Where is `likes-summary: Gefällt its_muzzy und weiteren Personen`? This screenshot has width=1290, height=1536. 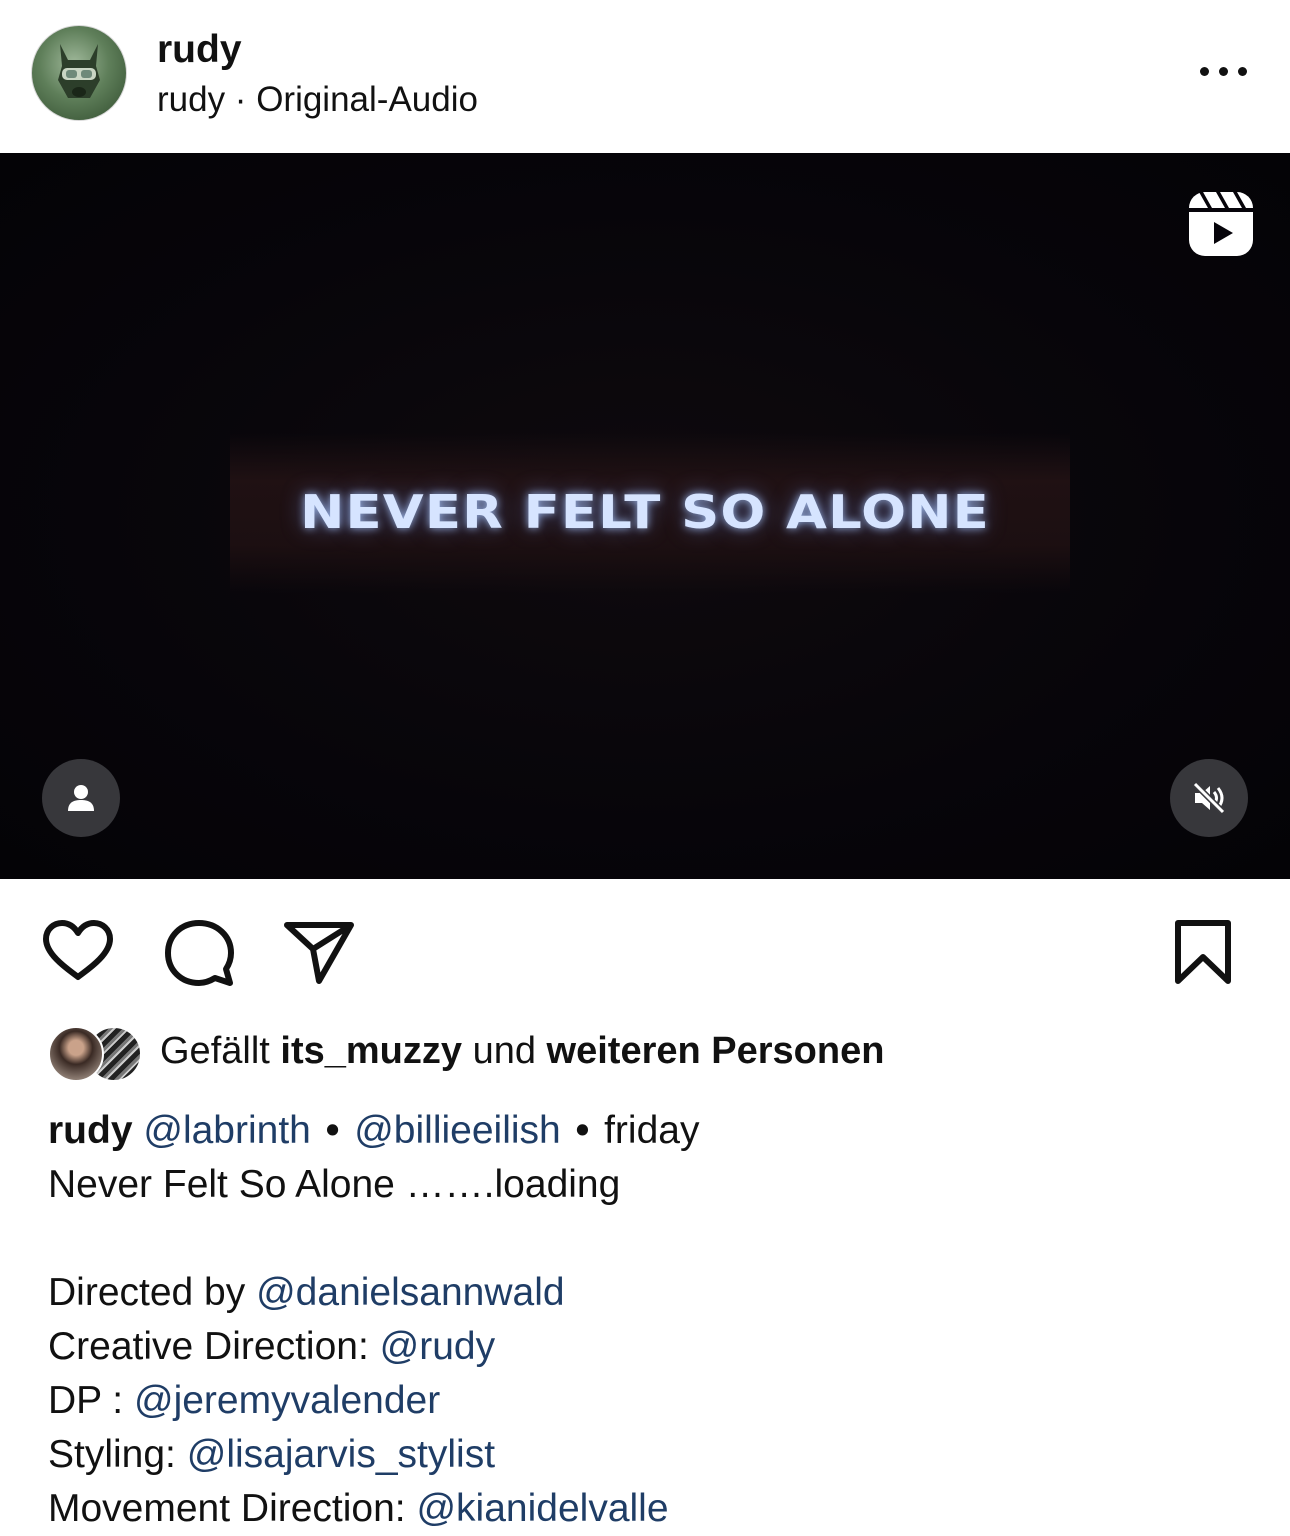 likes-summary: Gefällt its_muzzy und weiteren Personen is located at coordinates (648, 1054).